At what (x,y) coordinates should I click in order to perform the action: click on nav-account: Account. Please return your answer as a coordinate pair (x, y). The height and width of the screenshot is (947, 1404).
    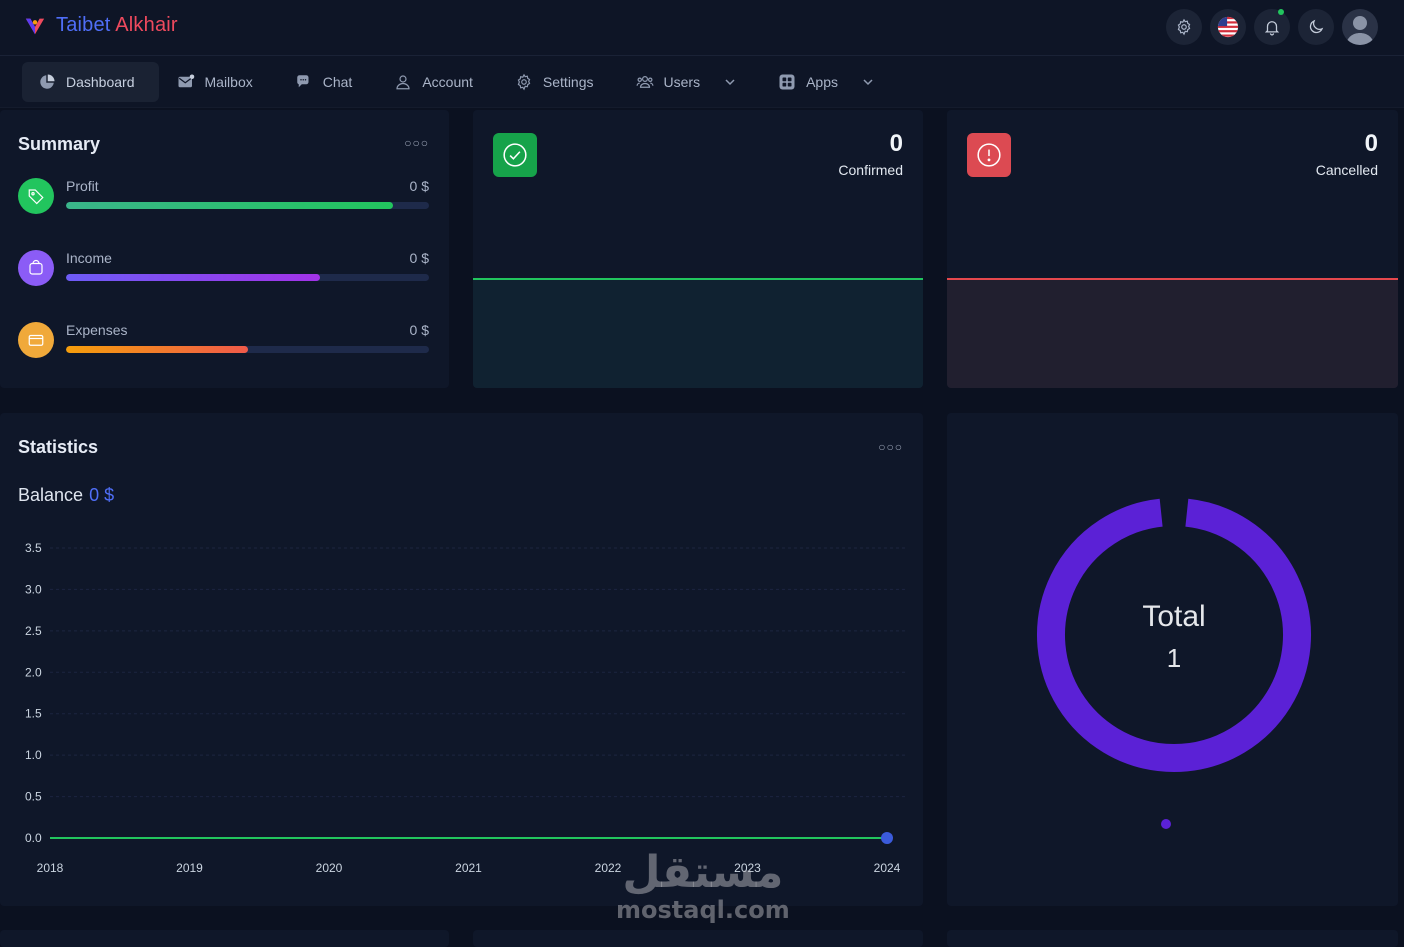
    Looking at the image, I should click on (437, 82).